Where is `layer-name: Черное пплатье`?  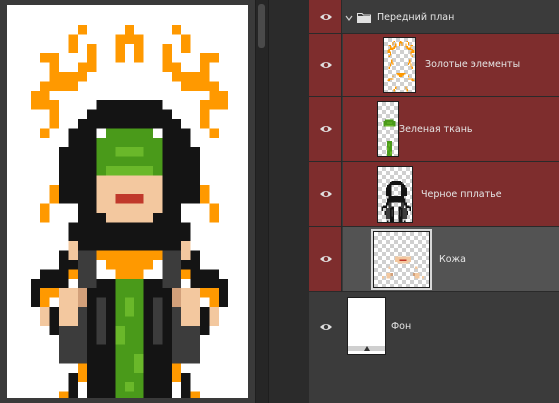
layer-name: Черное пплатье is located at coordinates (461, 194).